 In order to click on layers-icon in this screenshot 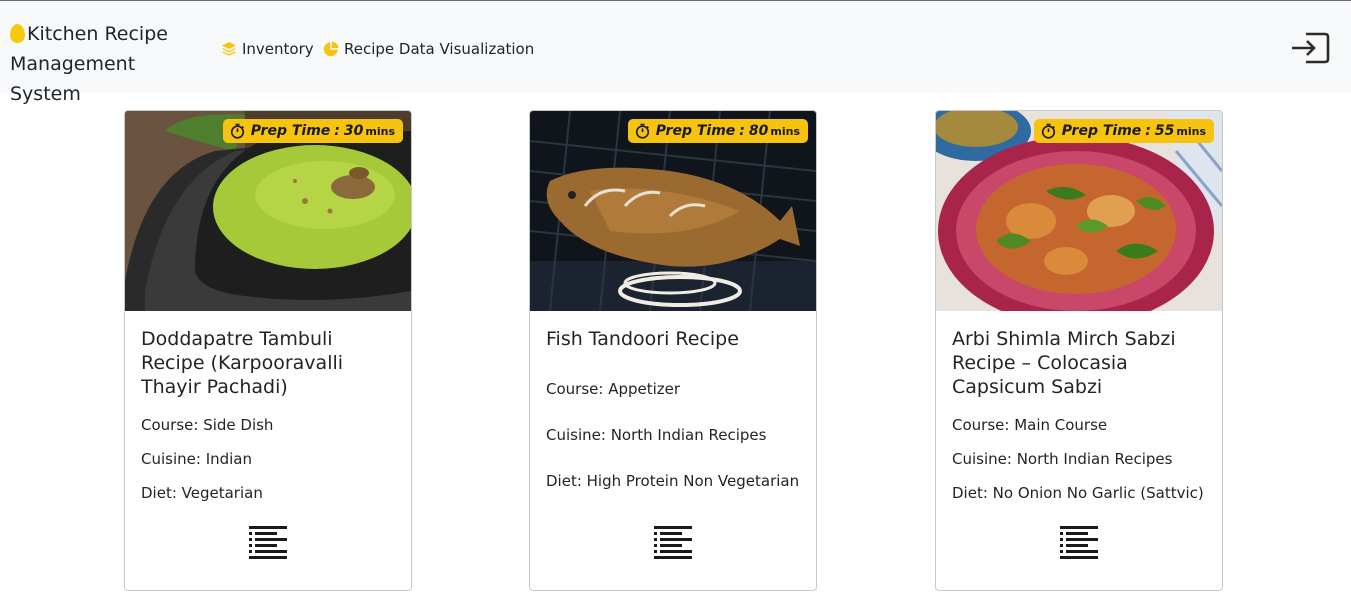, I will do `click(229, 49)`.